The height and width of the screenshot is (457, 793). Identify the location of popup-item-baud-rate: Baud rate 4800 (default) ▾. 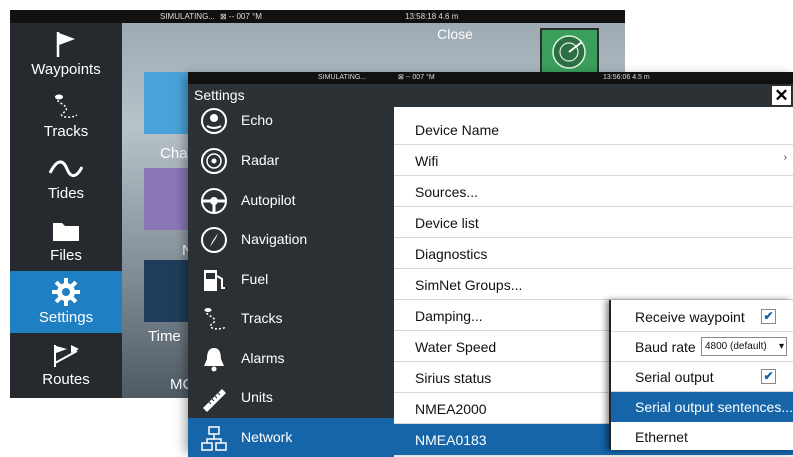
(702, 347).